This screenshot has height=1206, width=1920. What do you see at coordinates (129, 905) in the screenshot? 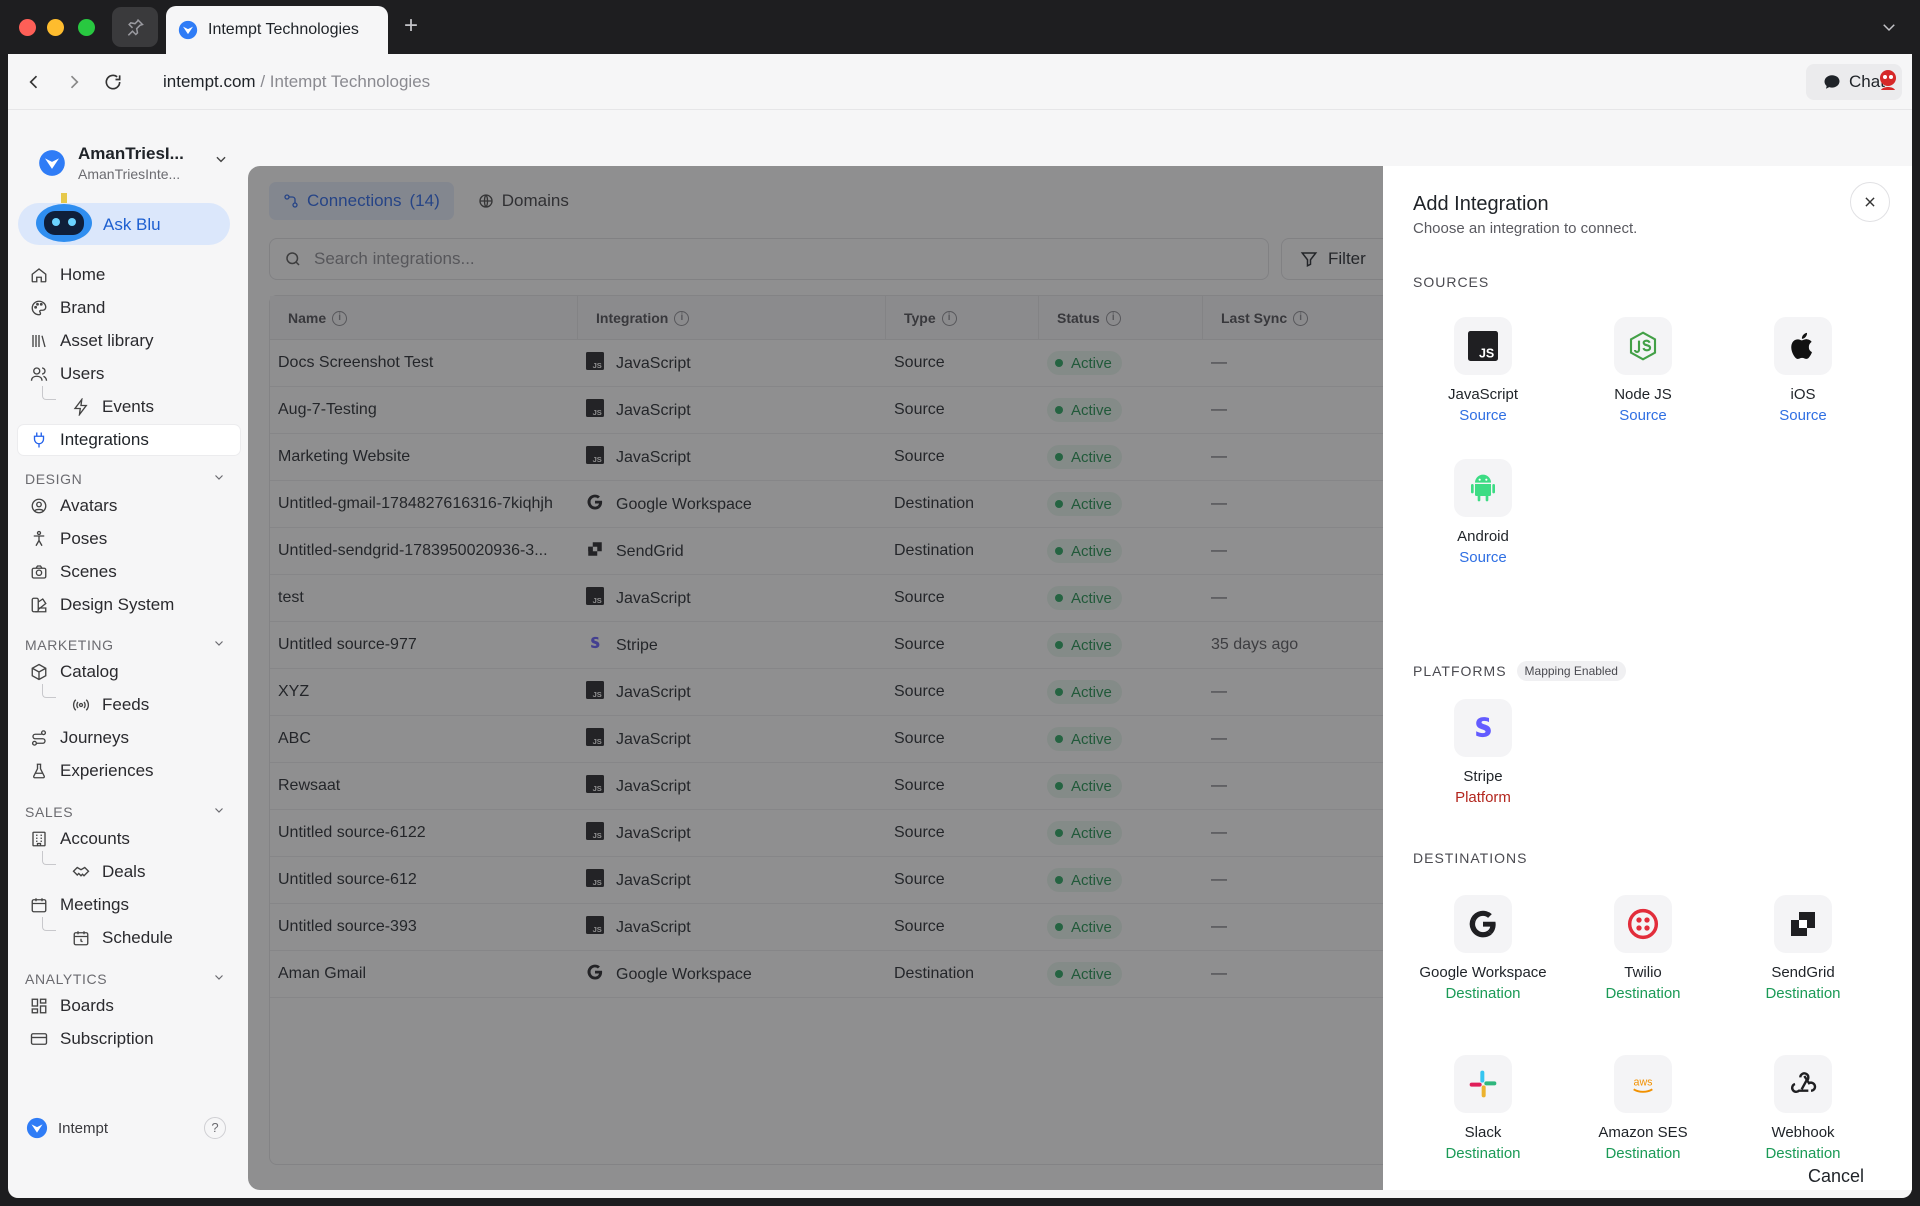
I see `sidebar-item-meetings: Meetings` at bounding box center [129, 905].